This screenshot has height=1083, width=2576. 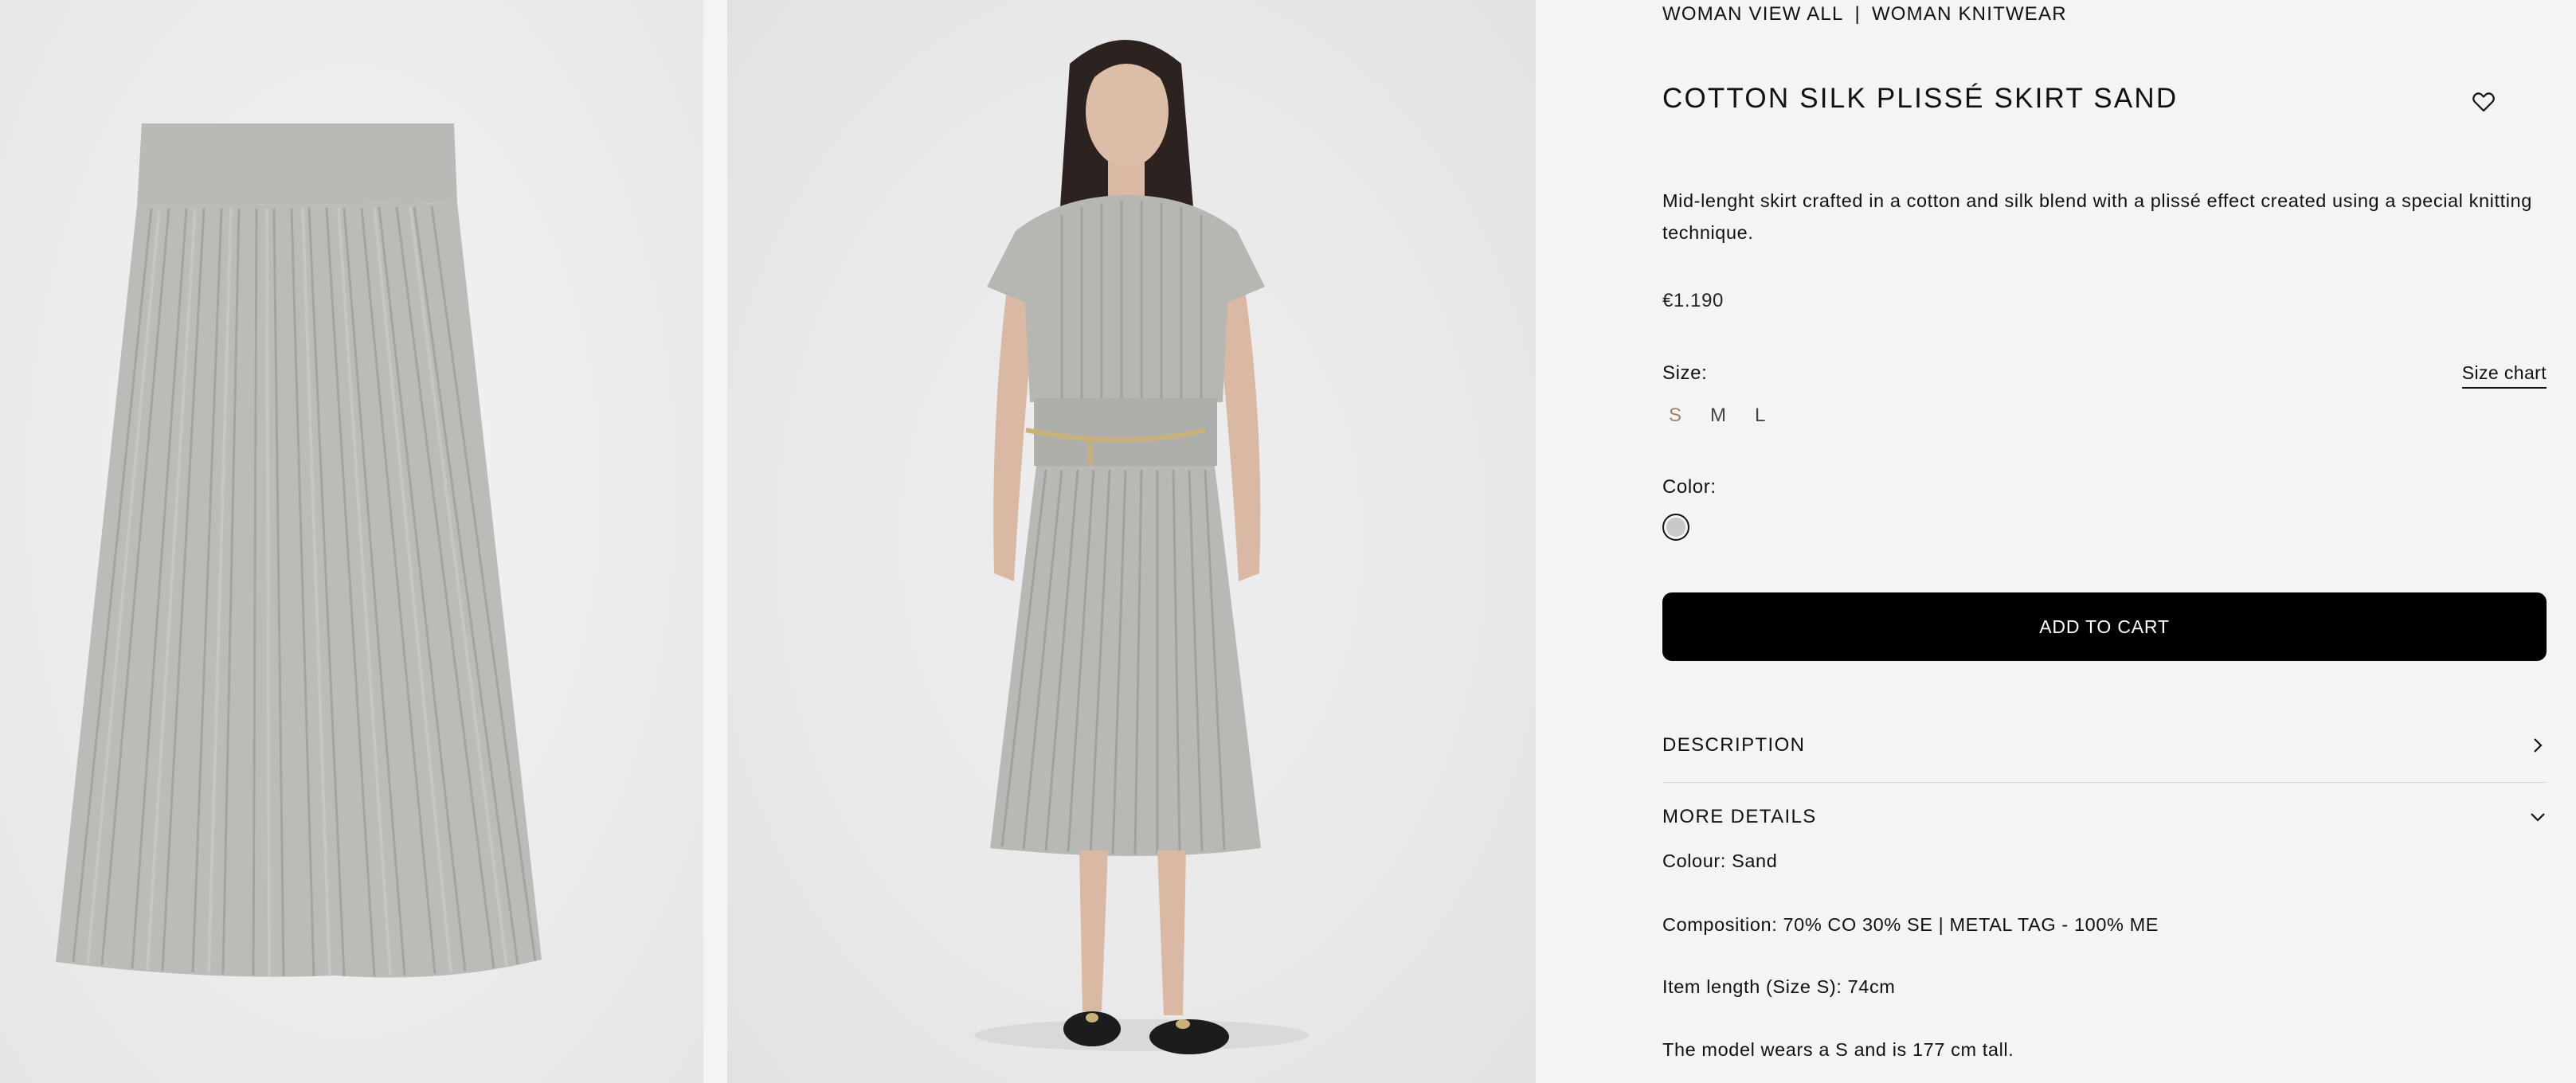 I want to click on detail-colour: Colour: Sand, so click(x=1720, y=860).